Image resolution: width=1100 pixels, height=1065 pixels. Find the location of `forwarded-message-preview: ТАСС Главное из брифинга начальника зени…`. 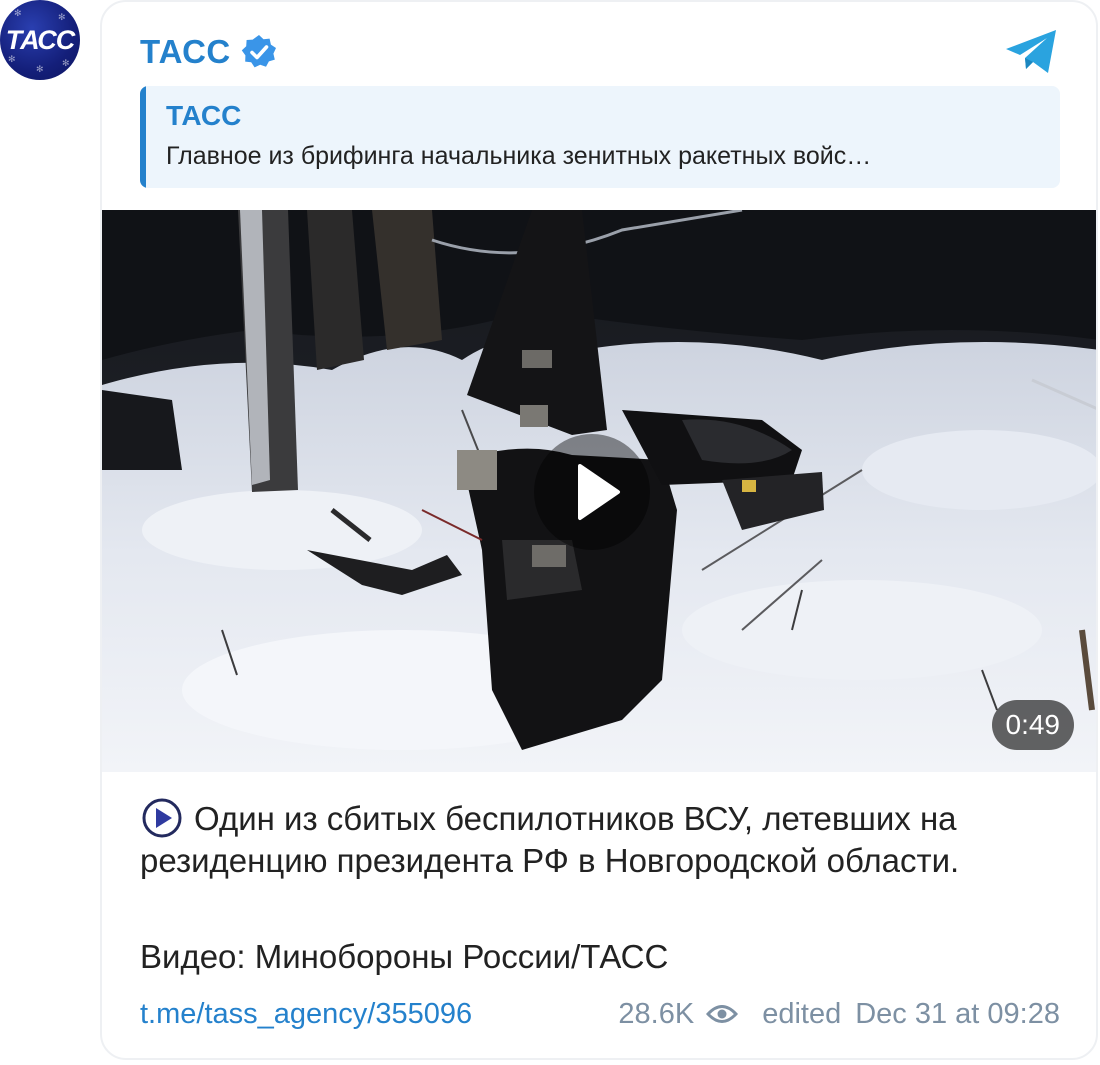

forwarded-message-preview: ТАСС Главное из брифинга начальника зени… is located at coordinates (600, 137).